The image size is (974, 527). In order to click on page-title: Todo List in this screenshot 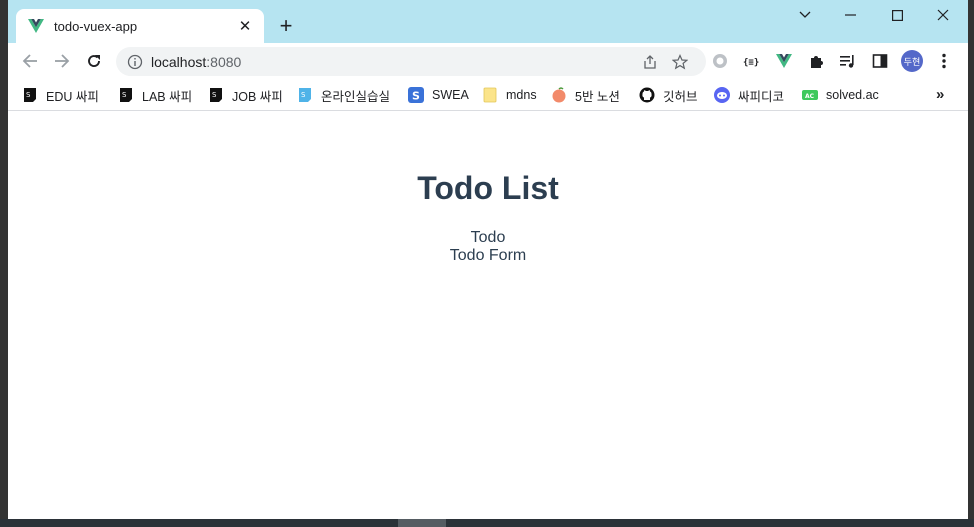, I will do `click(488, 188)`.